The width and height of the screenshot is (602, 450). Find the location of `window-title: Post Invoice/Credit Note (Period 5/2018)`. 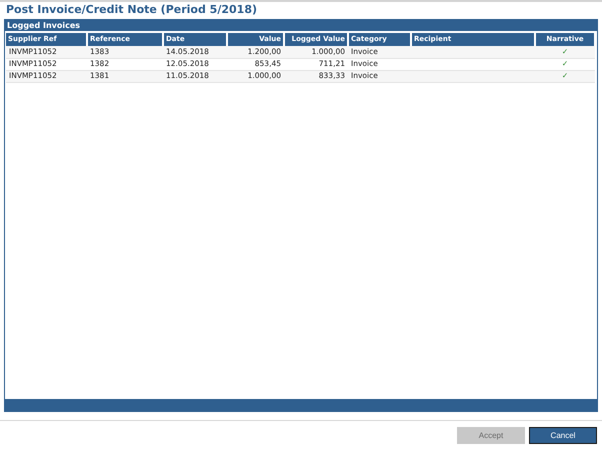

window-title: Post Invoice/Credit Note (Period 5/2018) is located at coordinates (131, 10).